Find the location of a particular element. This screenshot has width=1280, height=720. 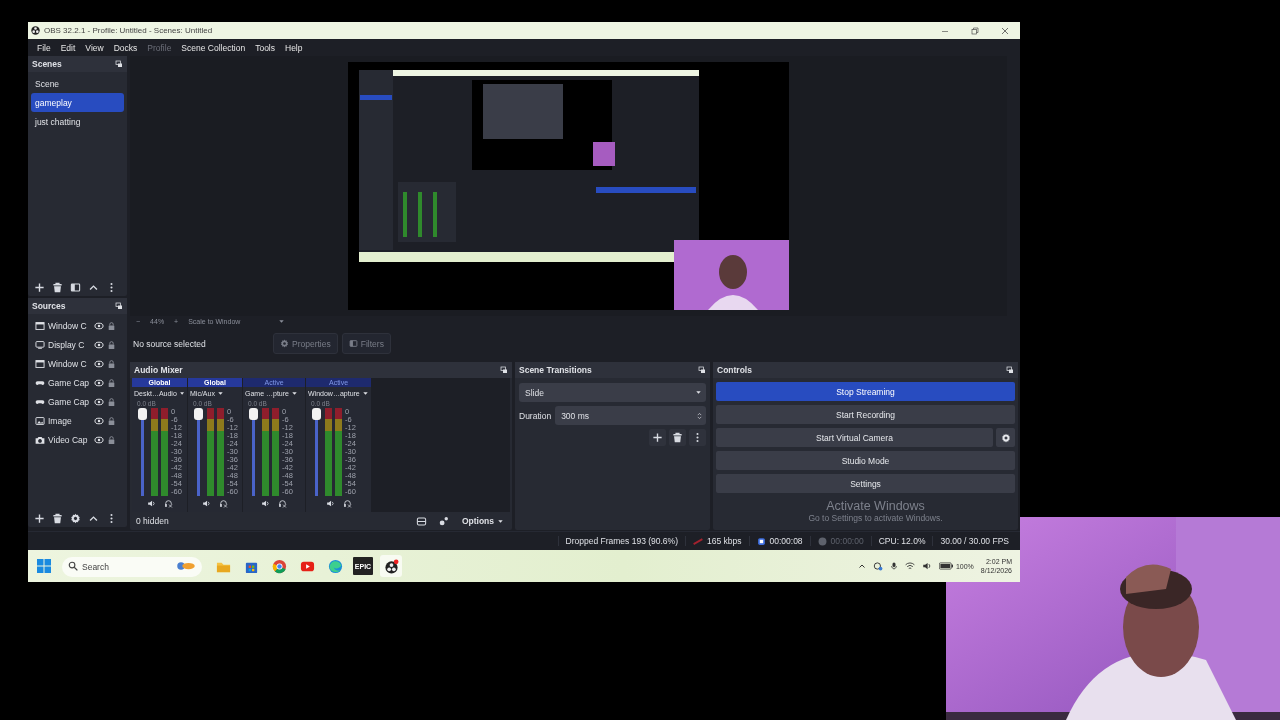

source-item: Display C is located at coordinates (69, 344).